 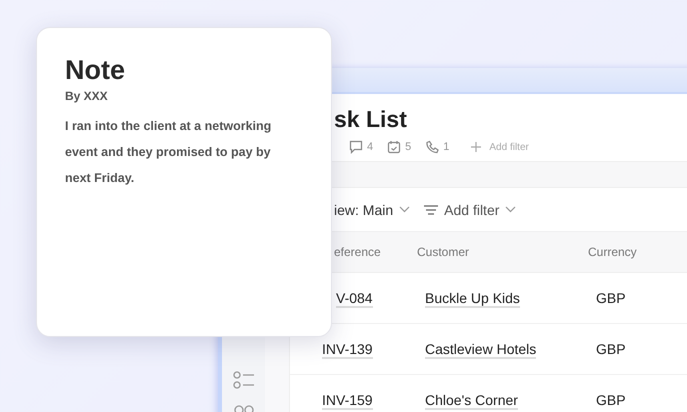 I want to click on phone-icon, so click(x=432, y=147).